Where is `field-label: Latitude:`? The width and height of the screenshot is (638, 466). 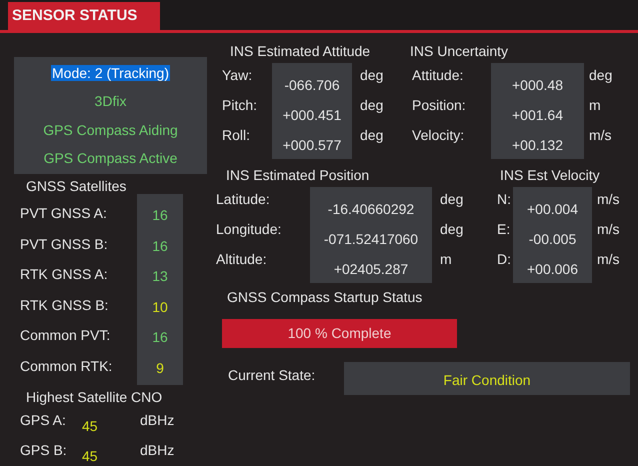 field-label: Latitude: is located at coordinates (243, 199).